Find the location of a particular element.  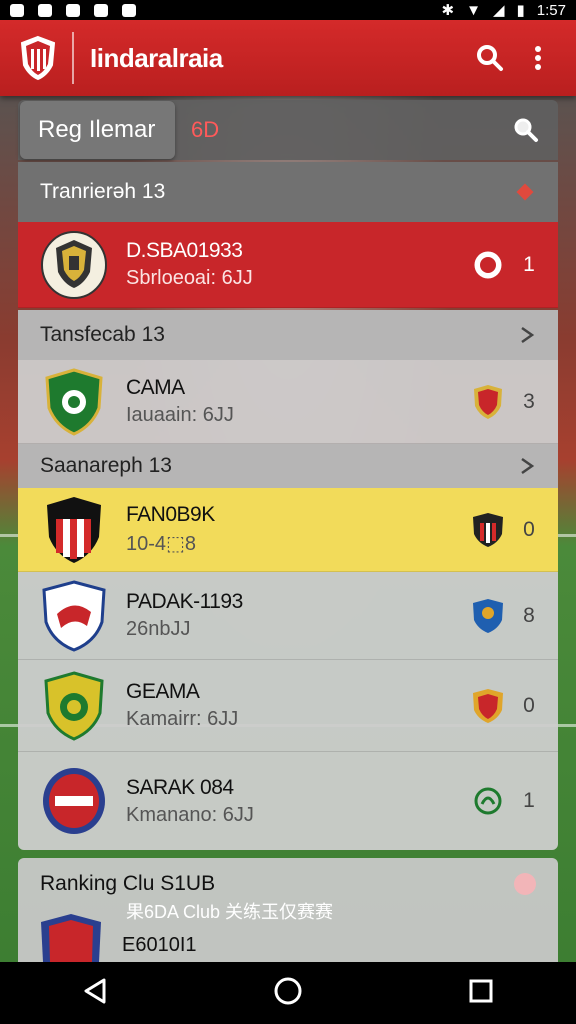

team-name: GEAMA is located at coordinates (163, 691).